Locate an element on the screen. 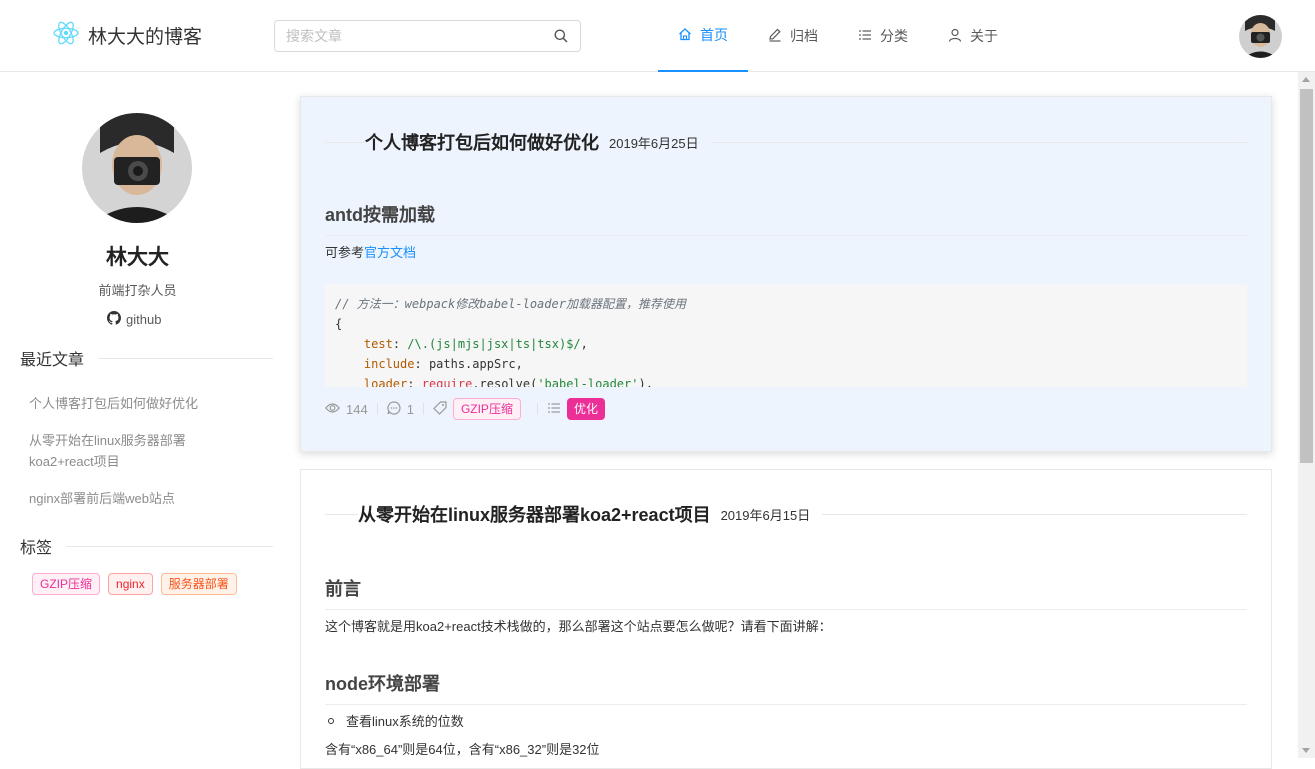 The image size is (1315, 769). scroll-down-arrow-icon is located at coordinates (1306, 750).